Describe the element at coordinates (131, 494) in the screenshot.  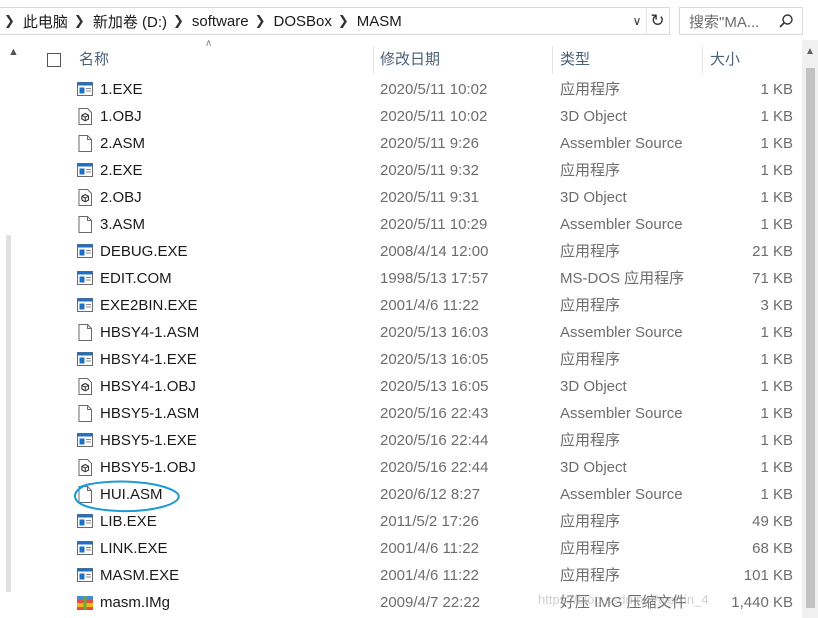
I see `file-name: HUI.ASM` at that location.